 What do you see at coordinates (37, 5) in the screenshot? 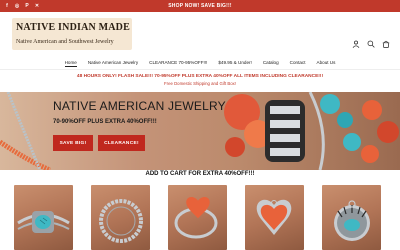
I see `x-icon: ✕` at bounding box center [37, 5].